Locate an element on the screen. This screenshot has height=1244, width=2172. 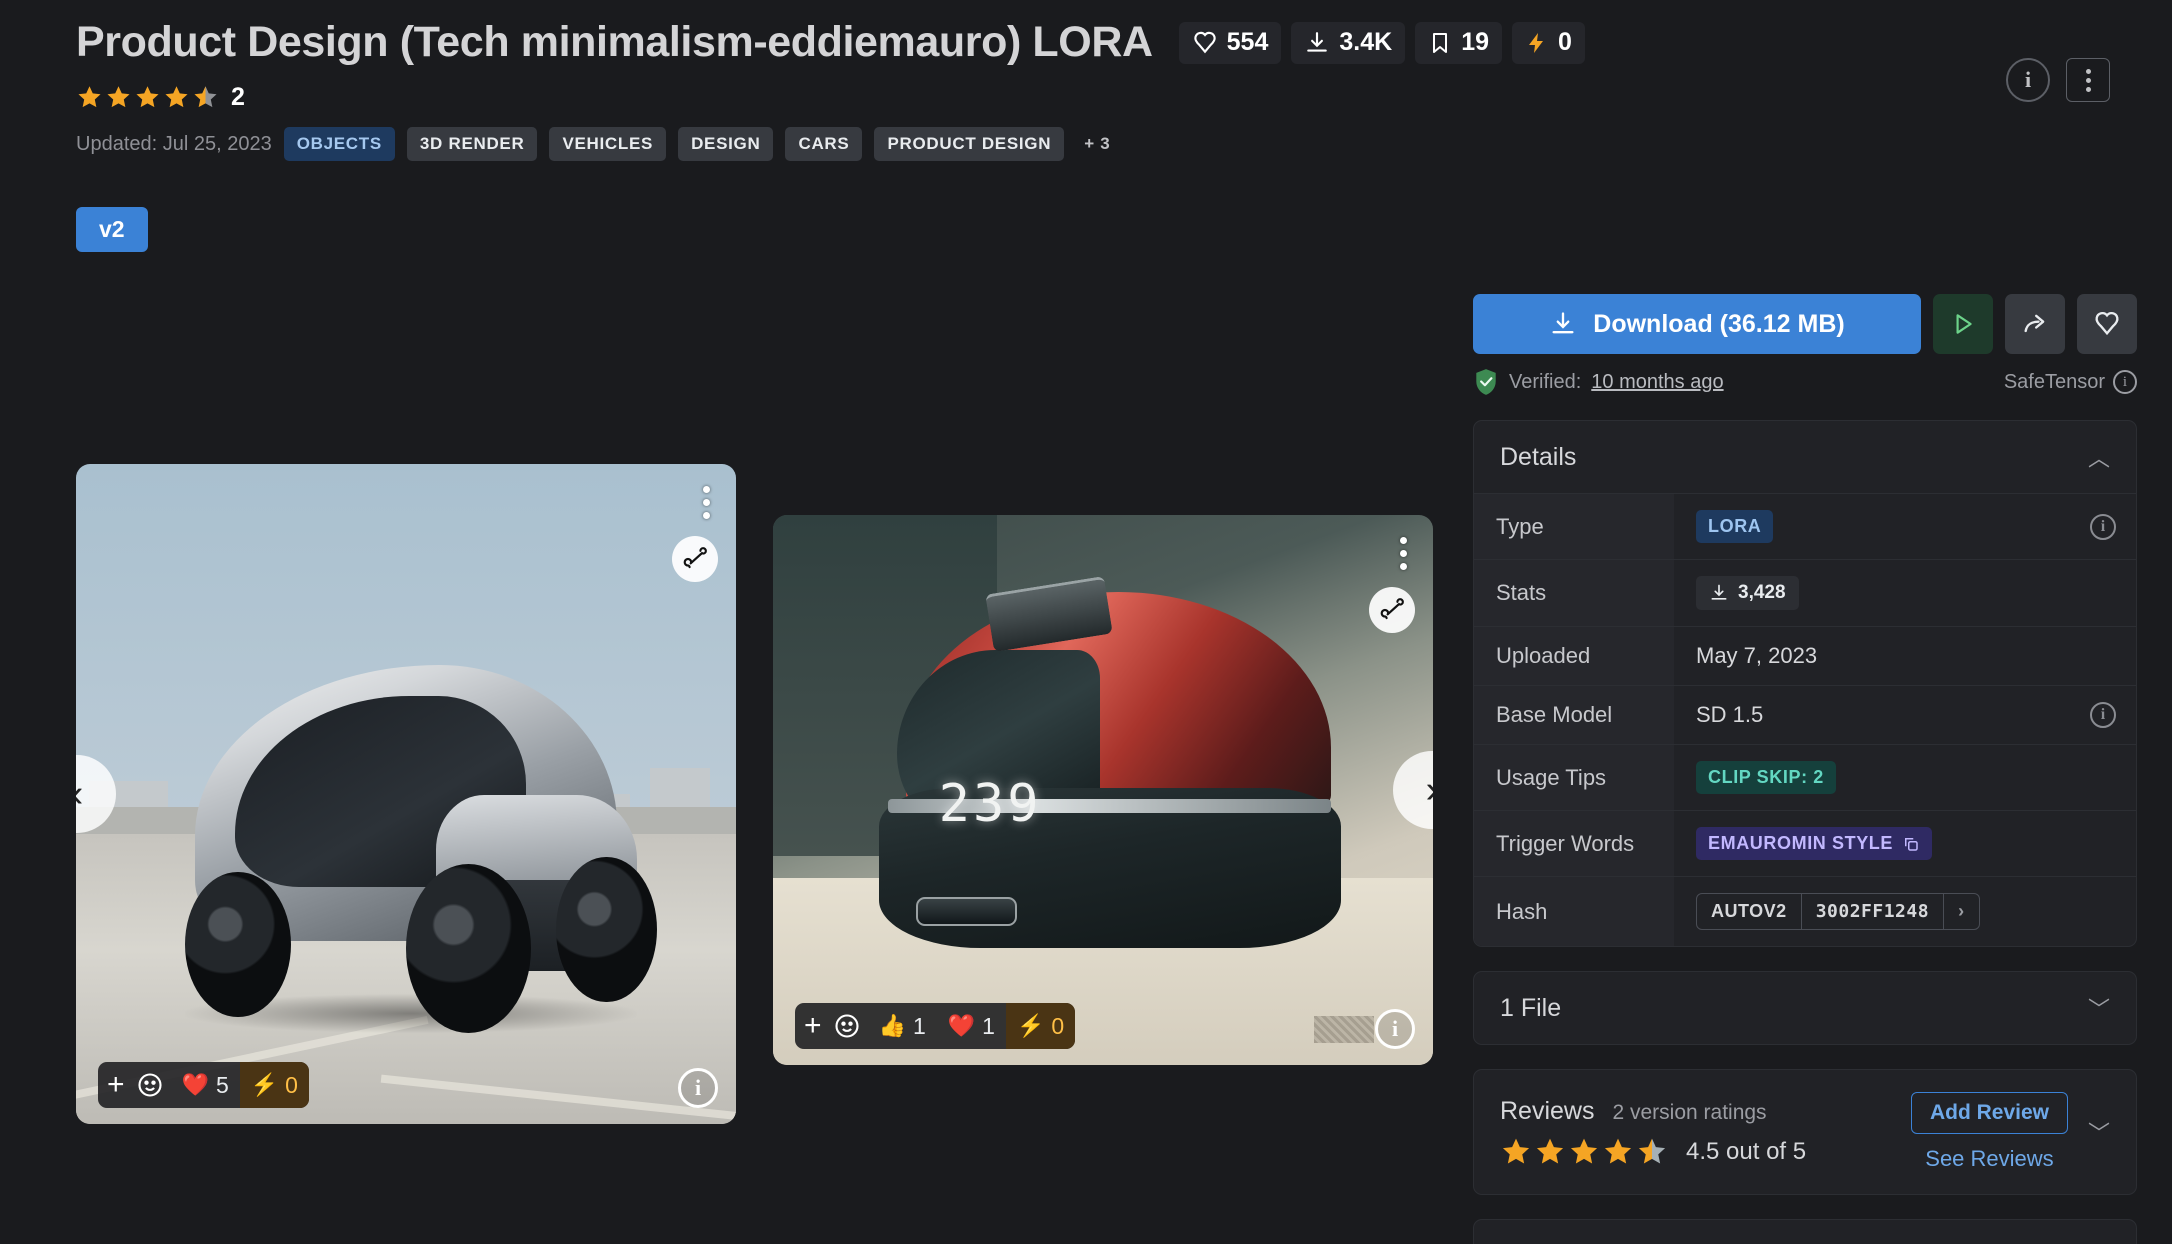
usage-tips-badge: CLIP SKIP: 2 is located at coordinates (1766, 777).